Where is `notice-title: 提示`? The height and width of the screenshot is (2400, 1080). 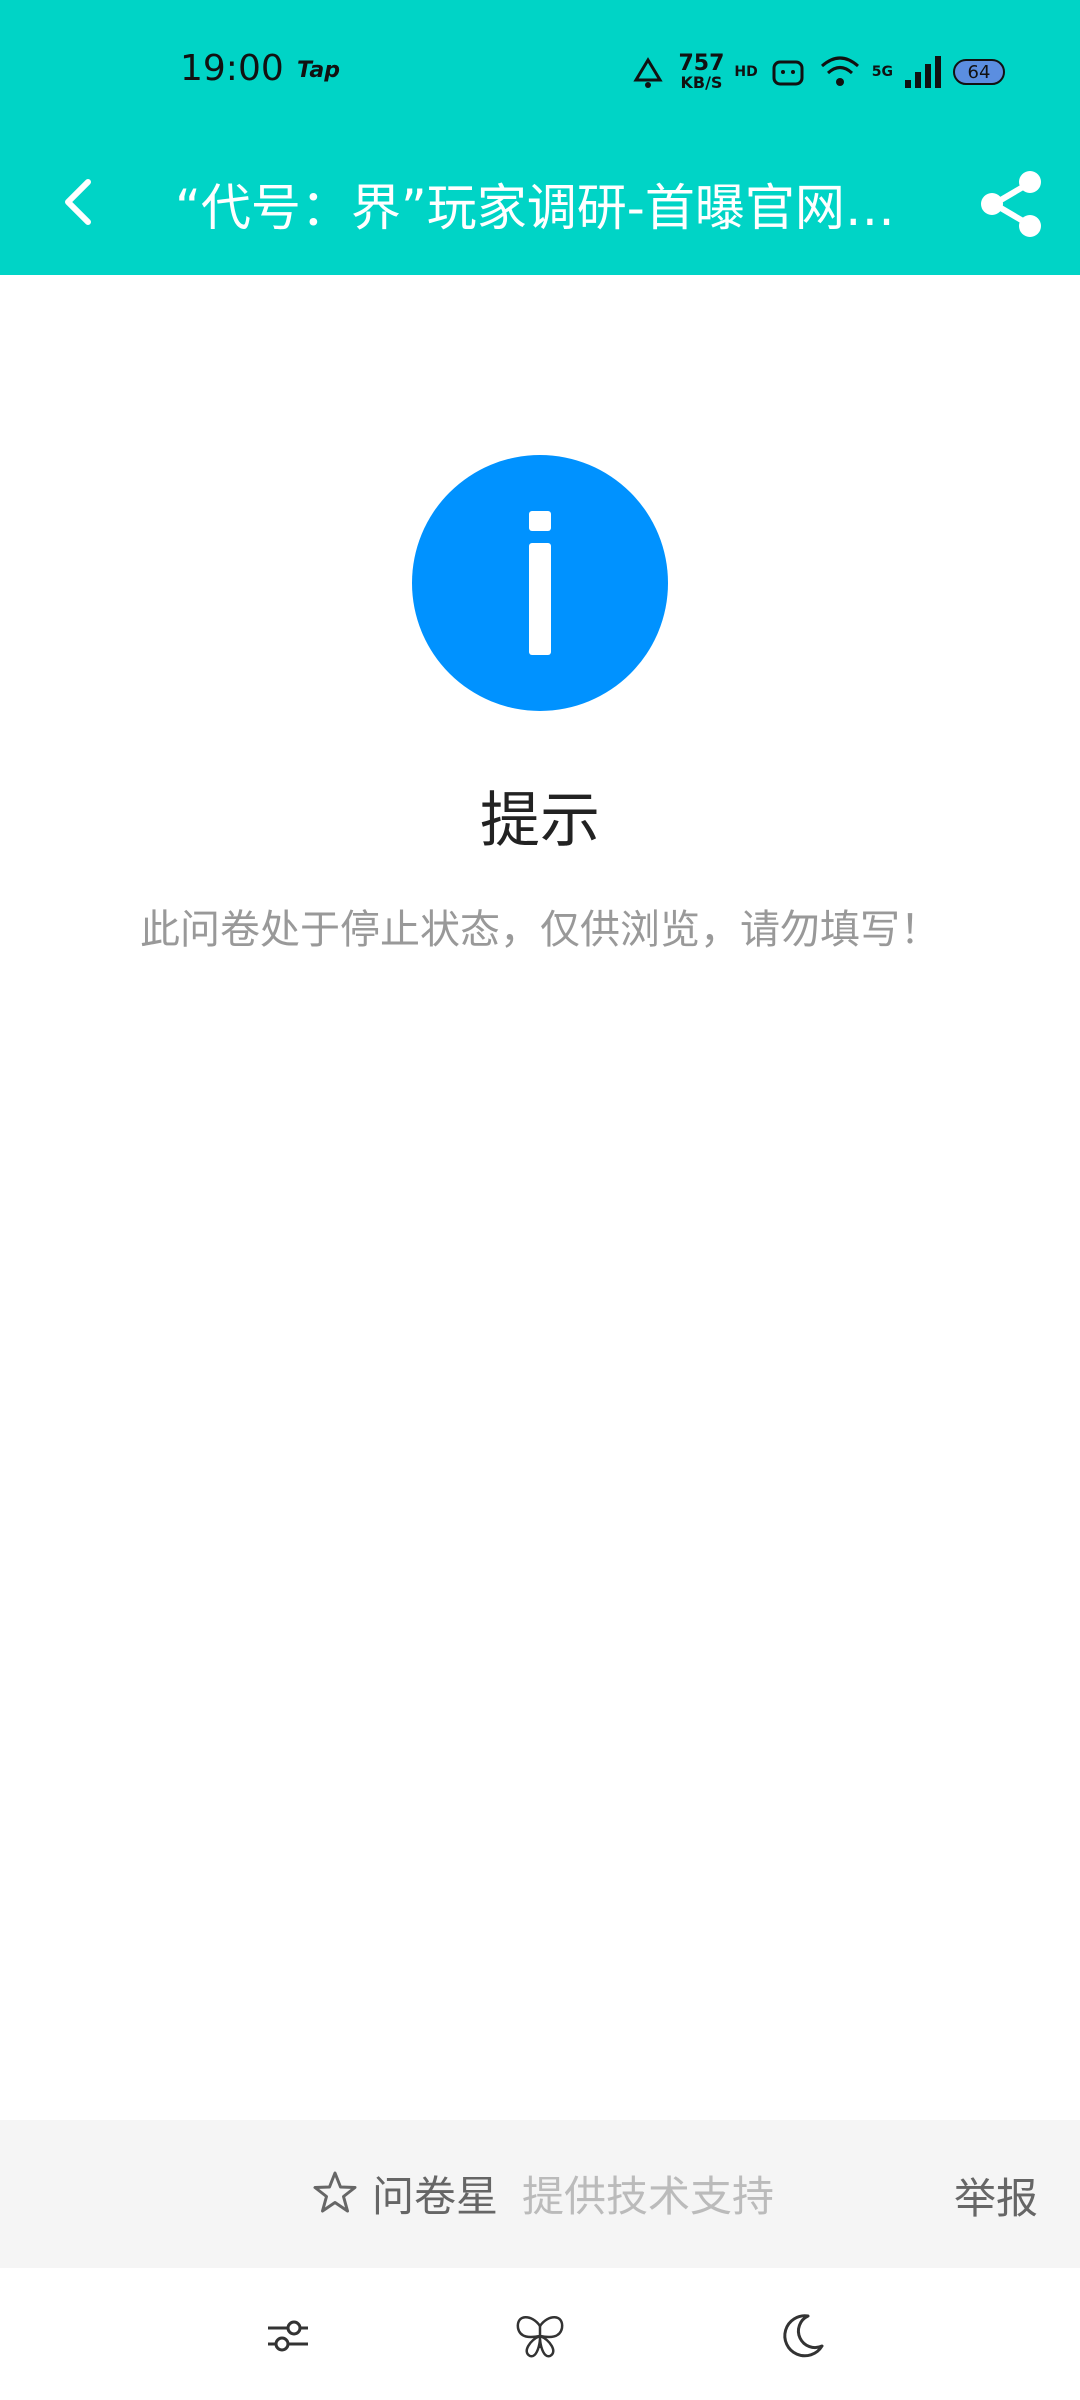 notice-title: 提示 is located at coordinates (540, 821).